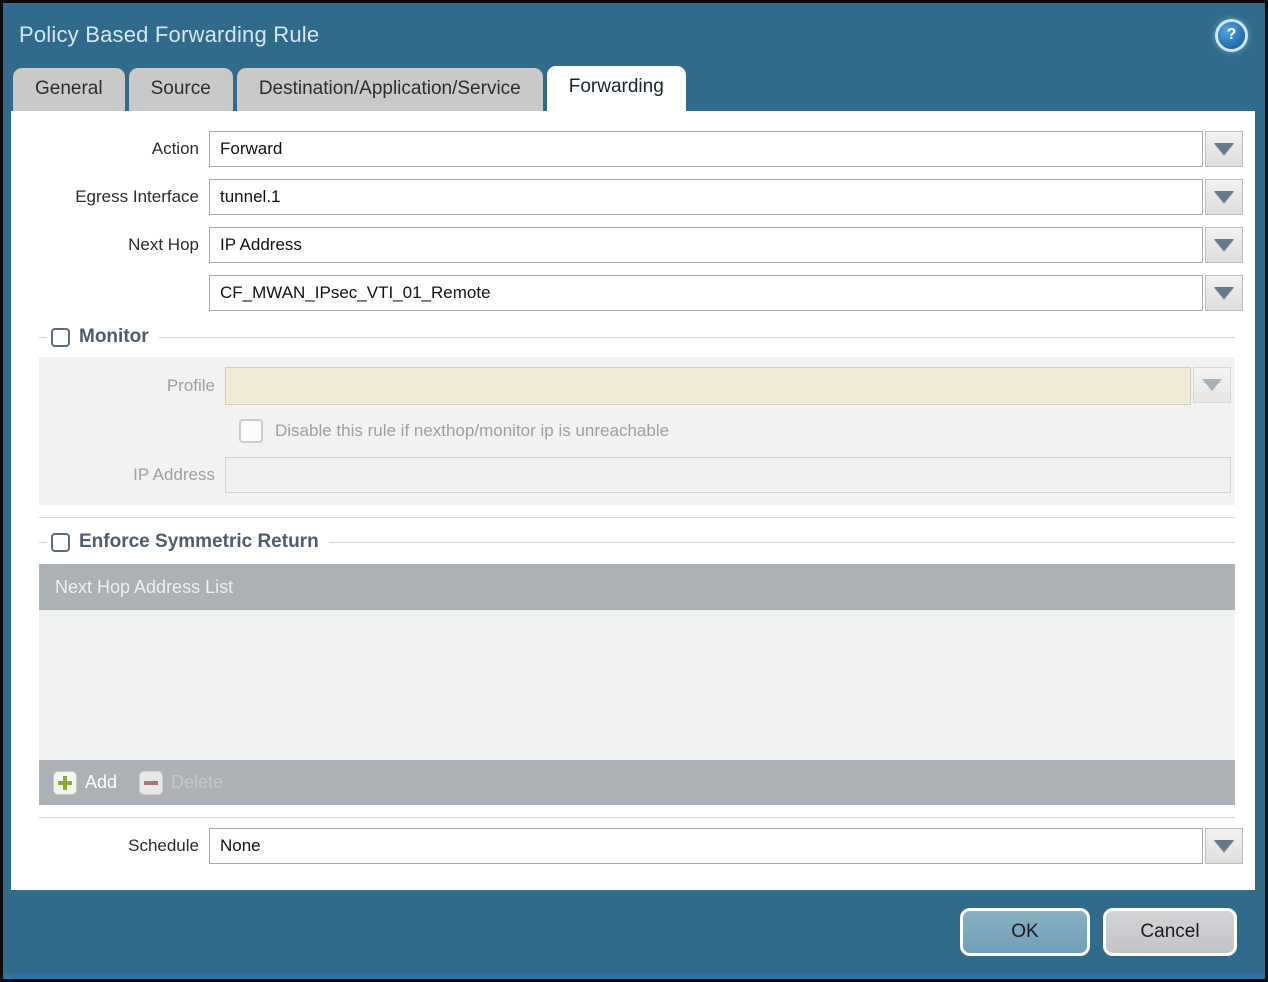  What do you see at coordinates (728, 475) in the screenshot?
I see `monitor-ip-address-input` at bounding box center [728, 475].